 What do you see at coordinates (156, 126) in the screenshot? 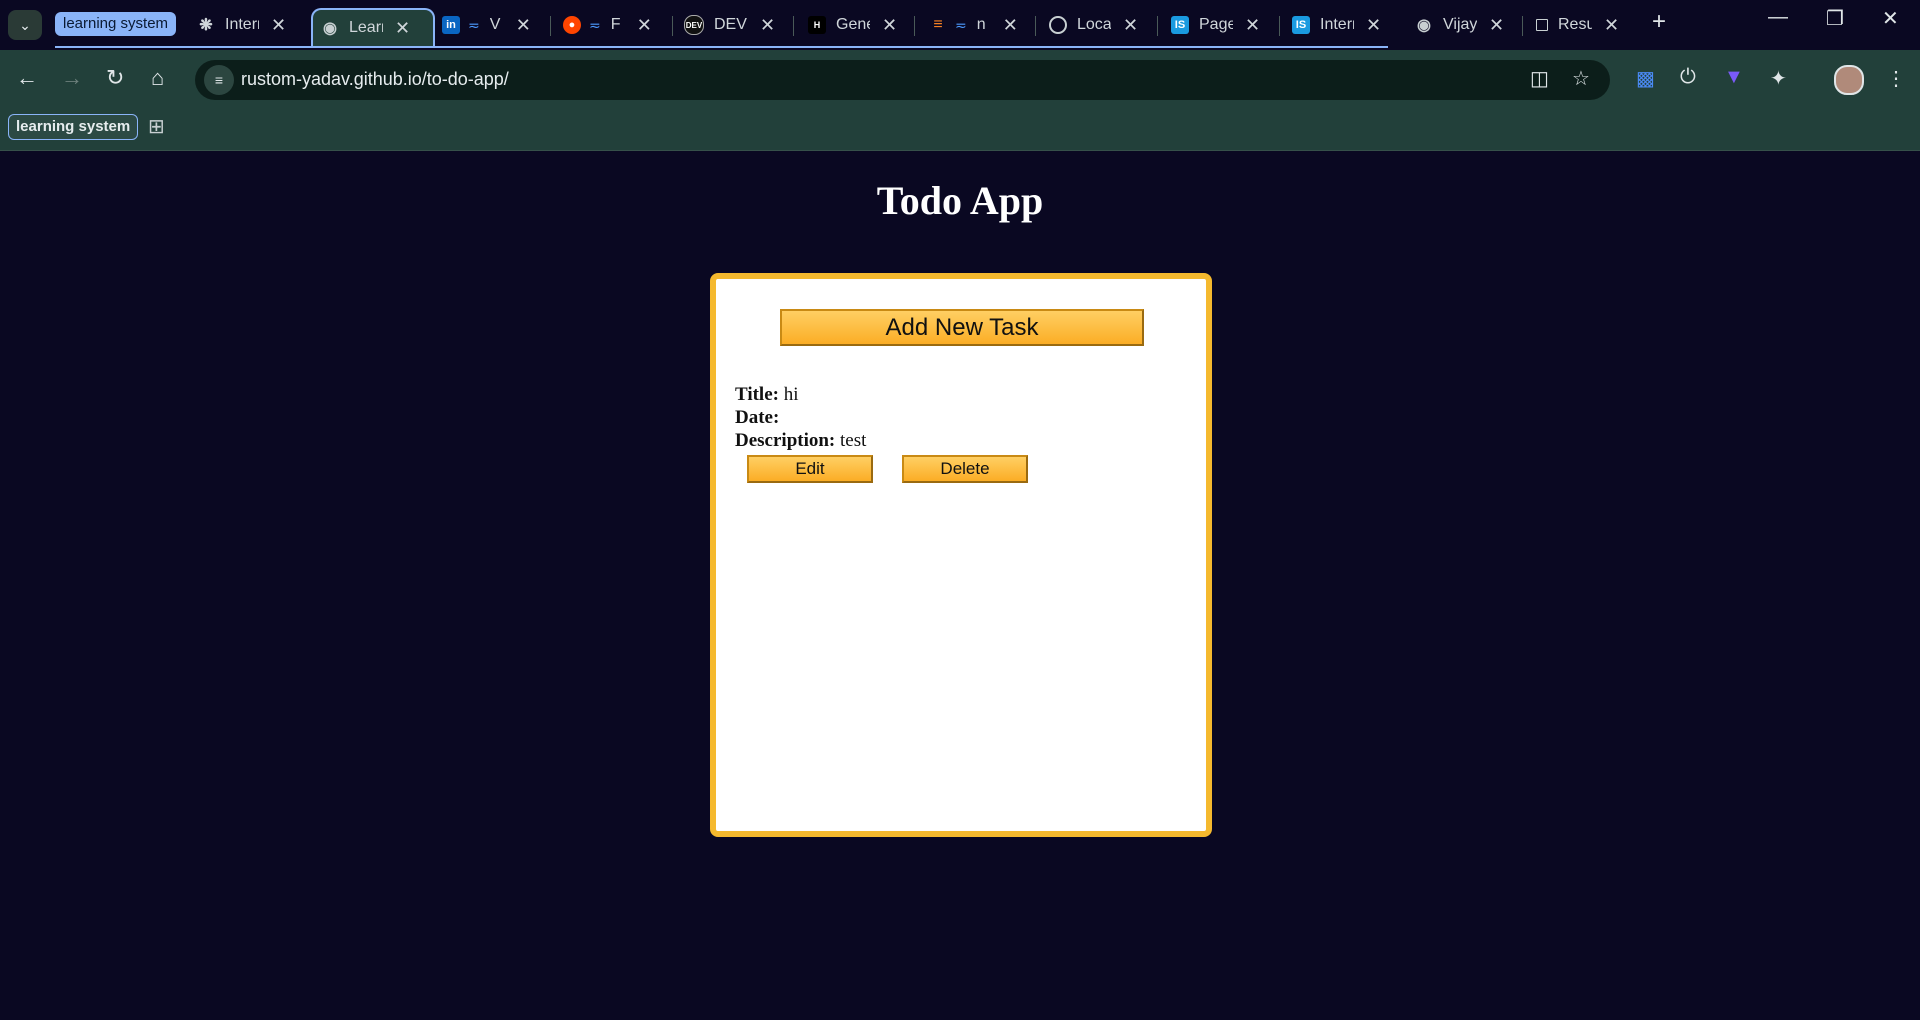
I see `apps-grid-icon: ⊞` at bounding box center [156, 126].